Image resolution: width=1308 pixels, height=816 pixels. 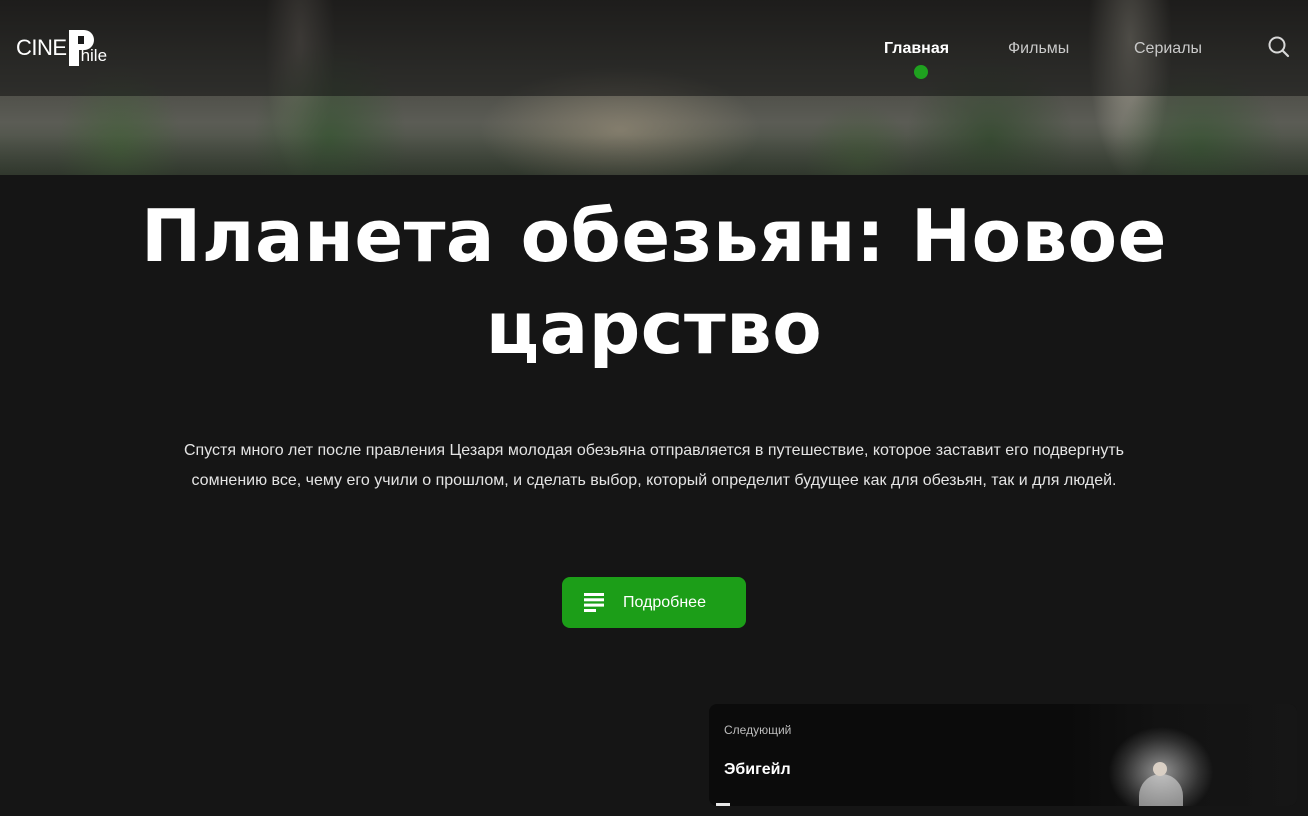 I want to click on search-icon-glyph, so click(x=1279, y=47).